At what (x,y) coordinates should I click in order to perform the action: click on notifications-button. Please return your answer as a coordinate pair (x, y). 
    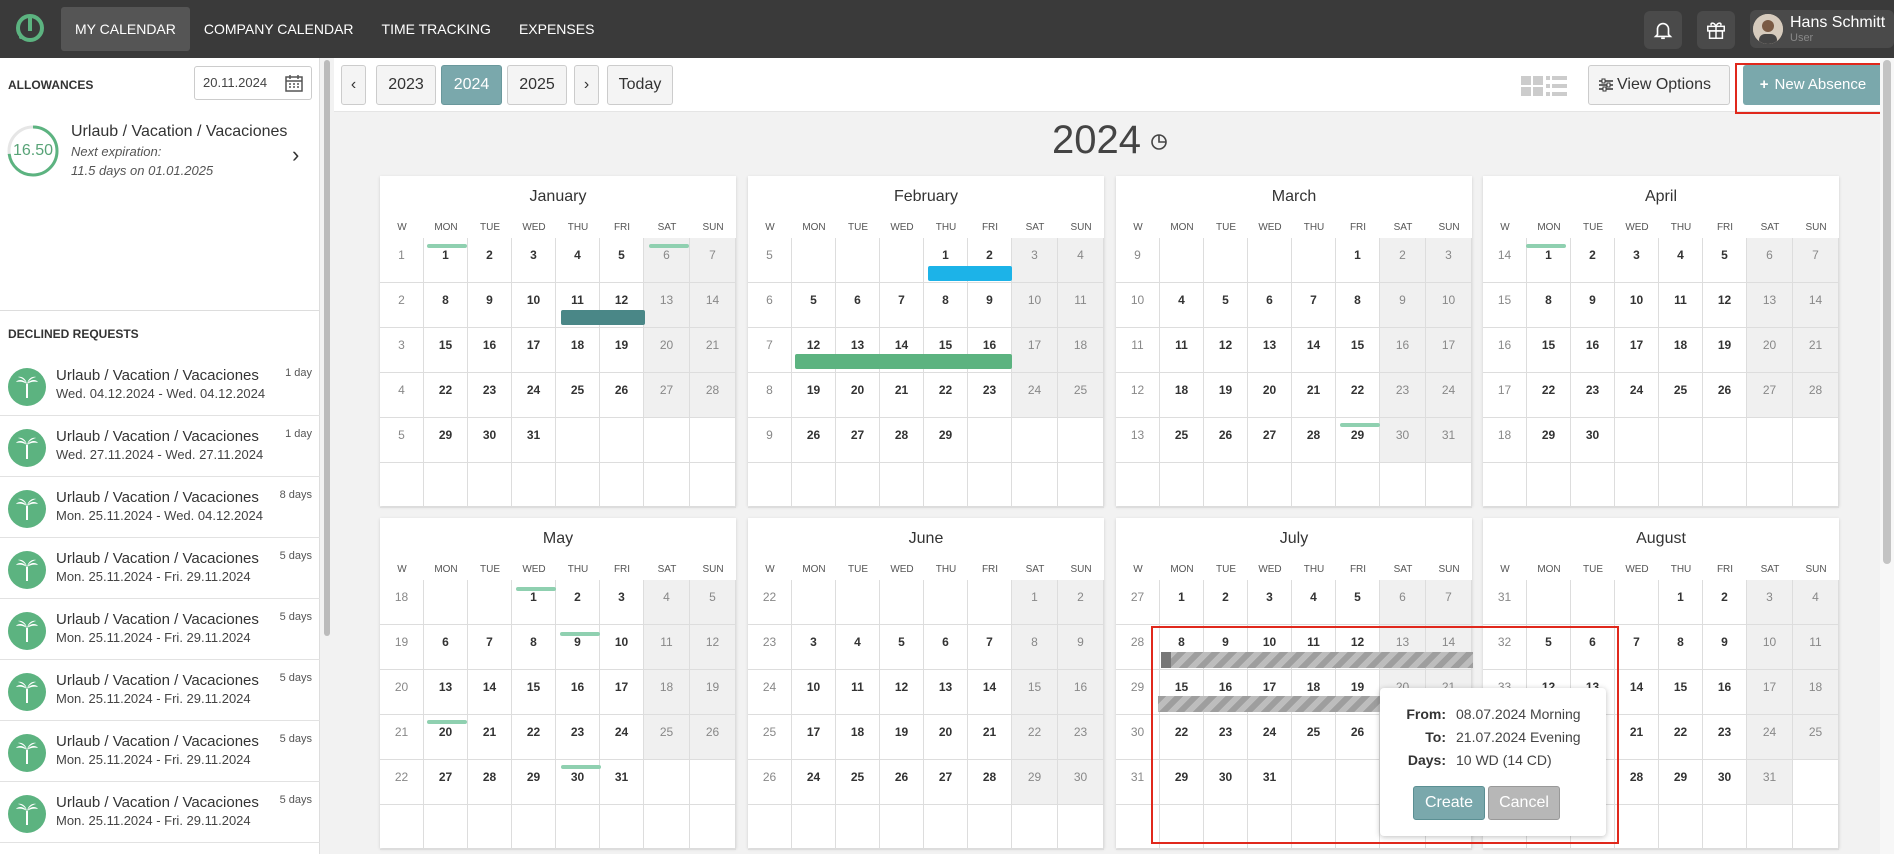
    Looking at the image, I should click on (1663, 30).